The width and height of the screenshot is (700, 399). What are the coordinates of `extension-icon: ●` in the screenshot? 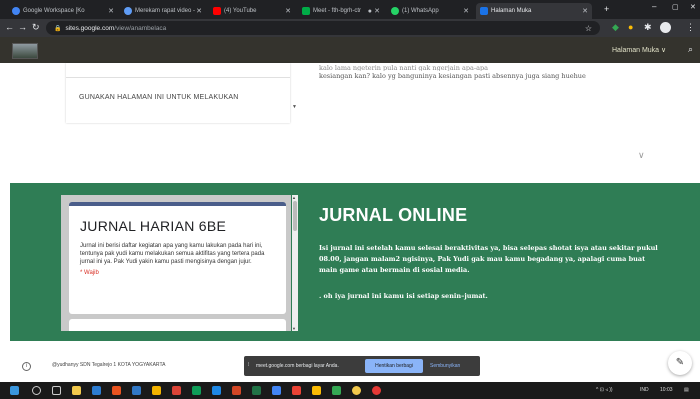 It's located at (630, 27).